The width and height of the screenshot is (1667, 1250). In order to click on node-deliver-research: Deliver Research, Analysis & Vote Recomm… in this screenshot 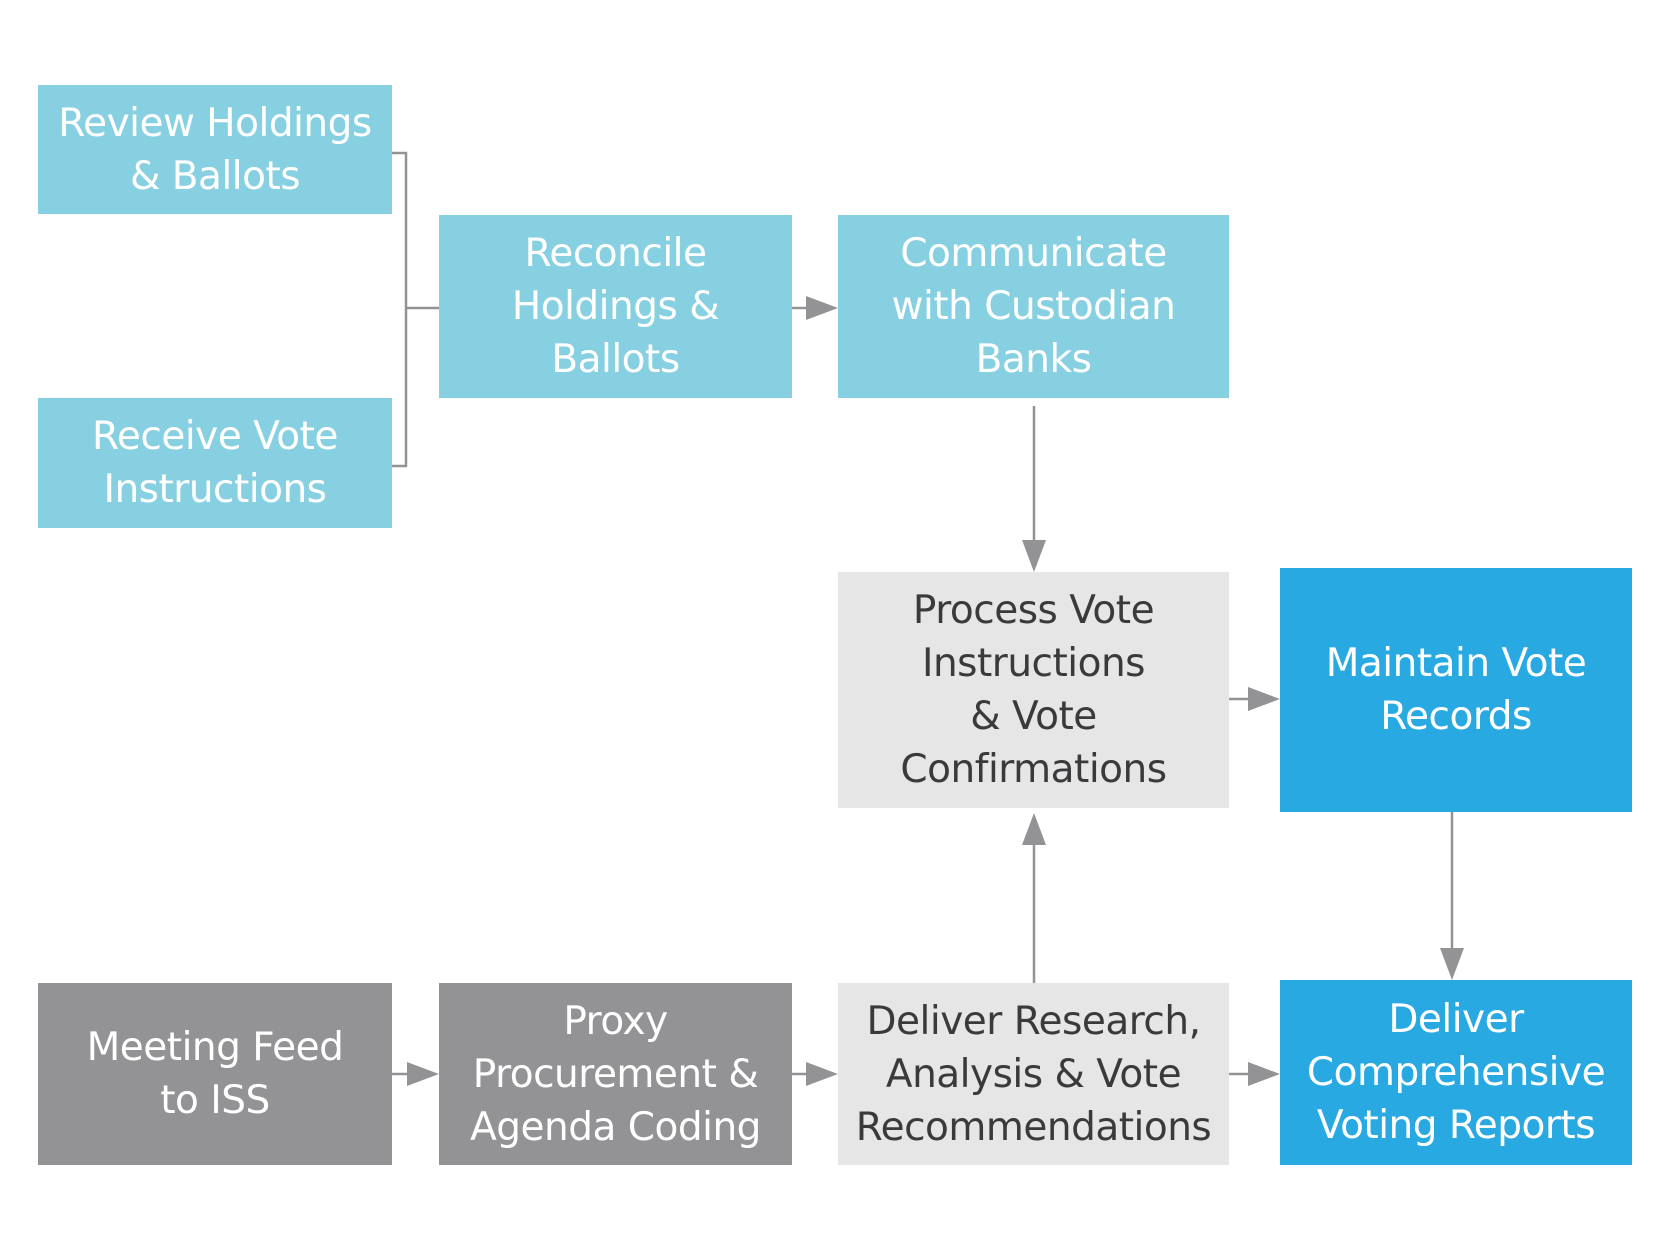, I will do `click(1033, 1074)`.